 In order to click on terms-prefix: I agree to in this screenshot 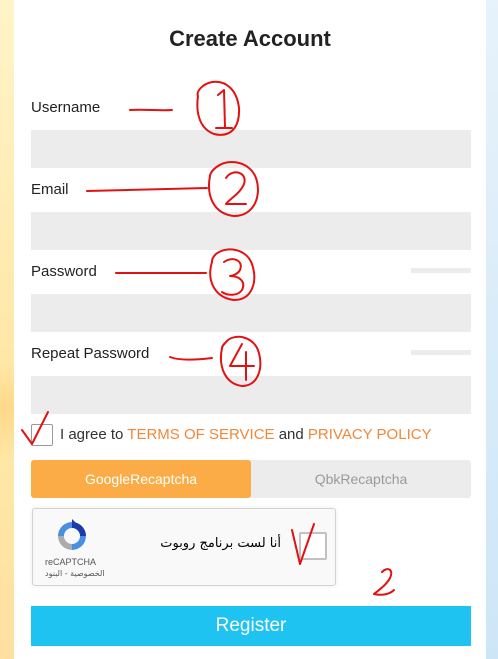, I will do `click(92, 434)`.